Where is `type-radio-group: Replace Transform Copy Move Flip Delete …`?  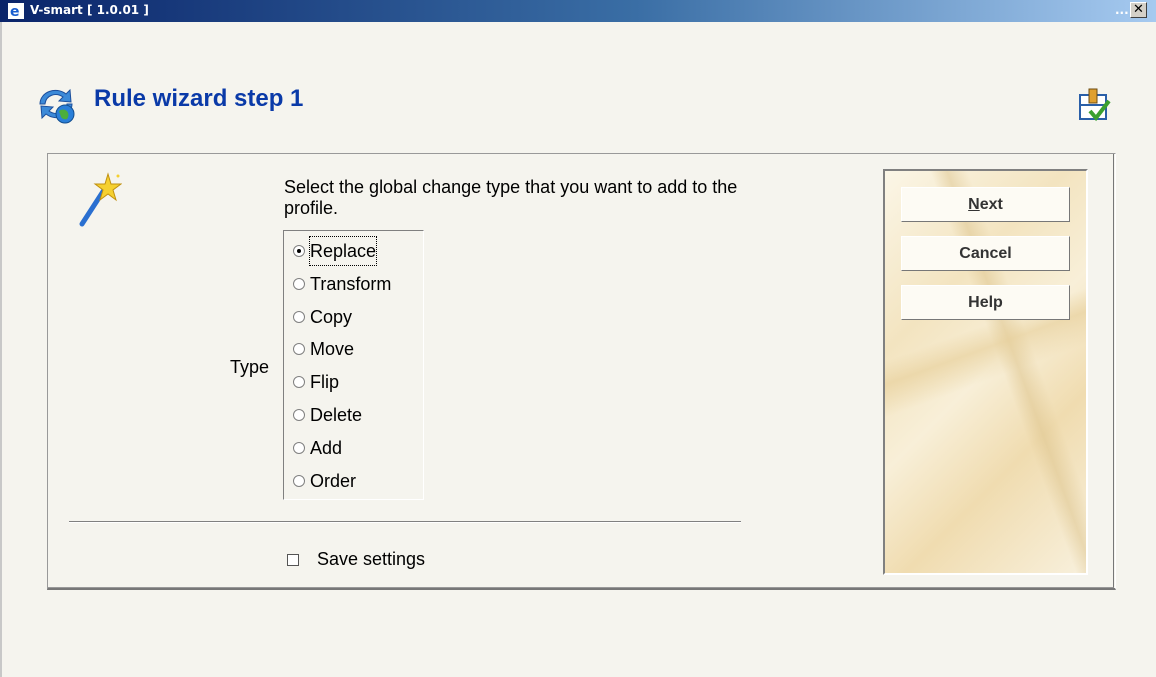 type-radio-group: Replace Transform Copy Move Flip Delete … is located at coordinates (353, 365).